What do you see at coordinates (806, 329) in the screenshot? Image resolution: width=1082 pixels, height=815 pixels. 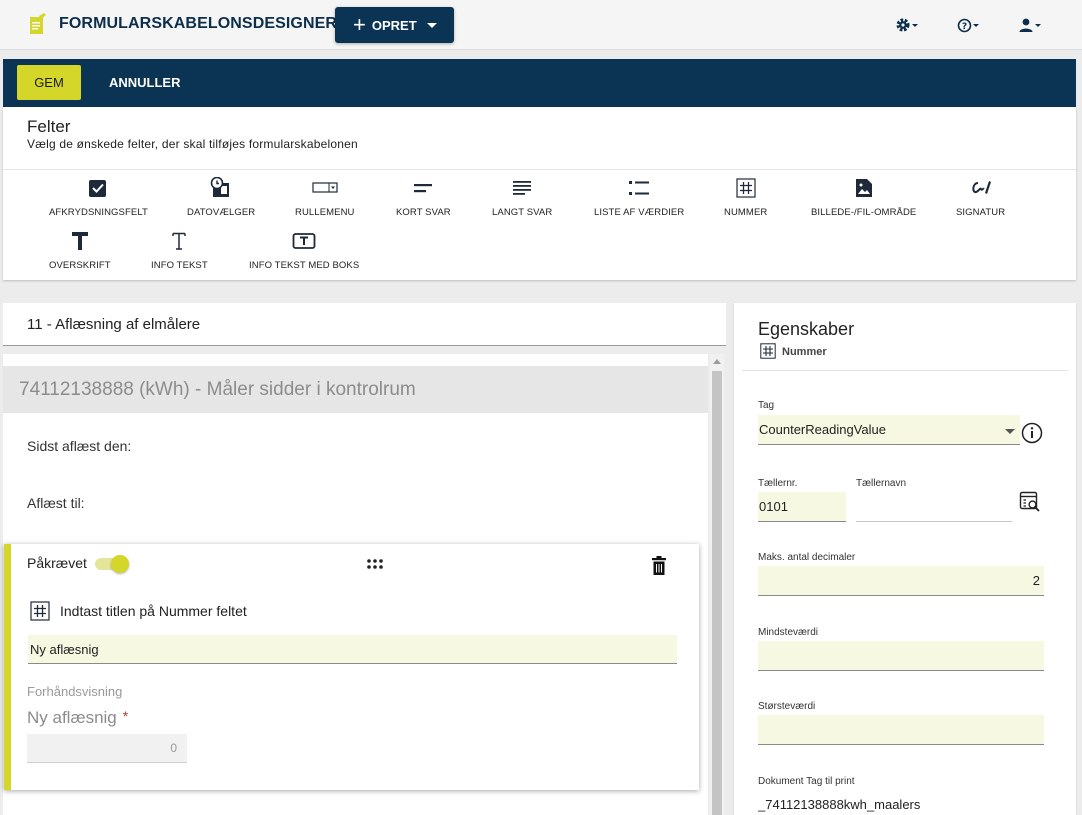 I see `properties-title: Egenskaber` at bounding box center [806, 329].